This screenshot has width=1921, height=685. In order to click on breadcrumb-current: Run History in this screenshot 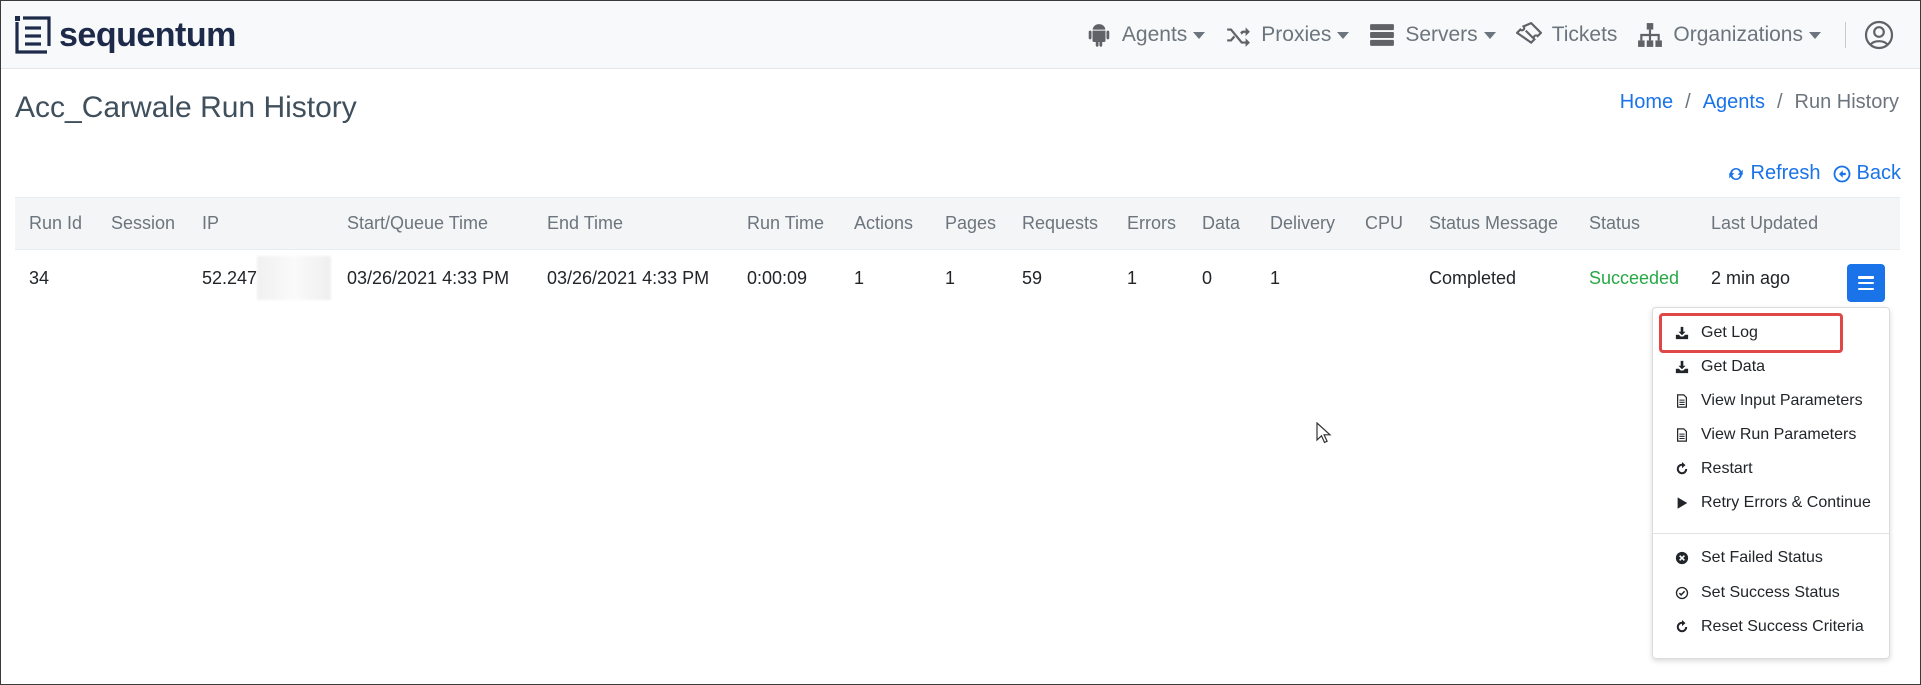, I will do `click(1846, 102)`.